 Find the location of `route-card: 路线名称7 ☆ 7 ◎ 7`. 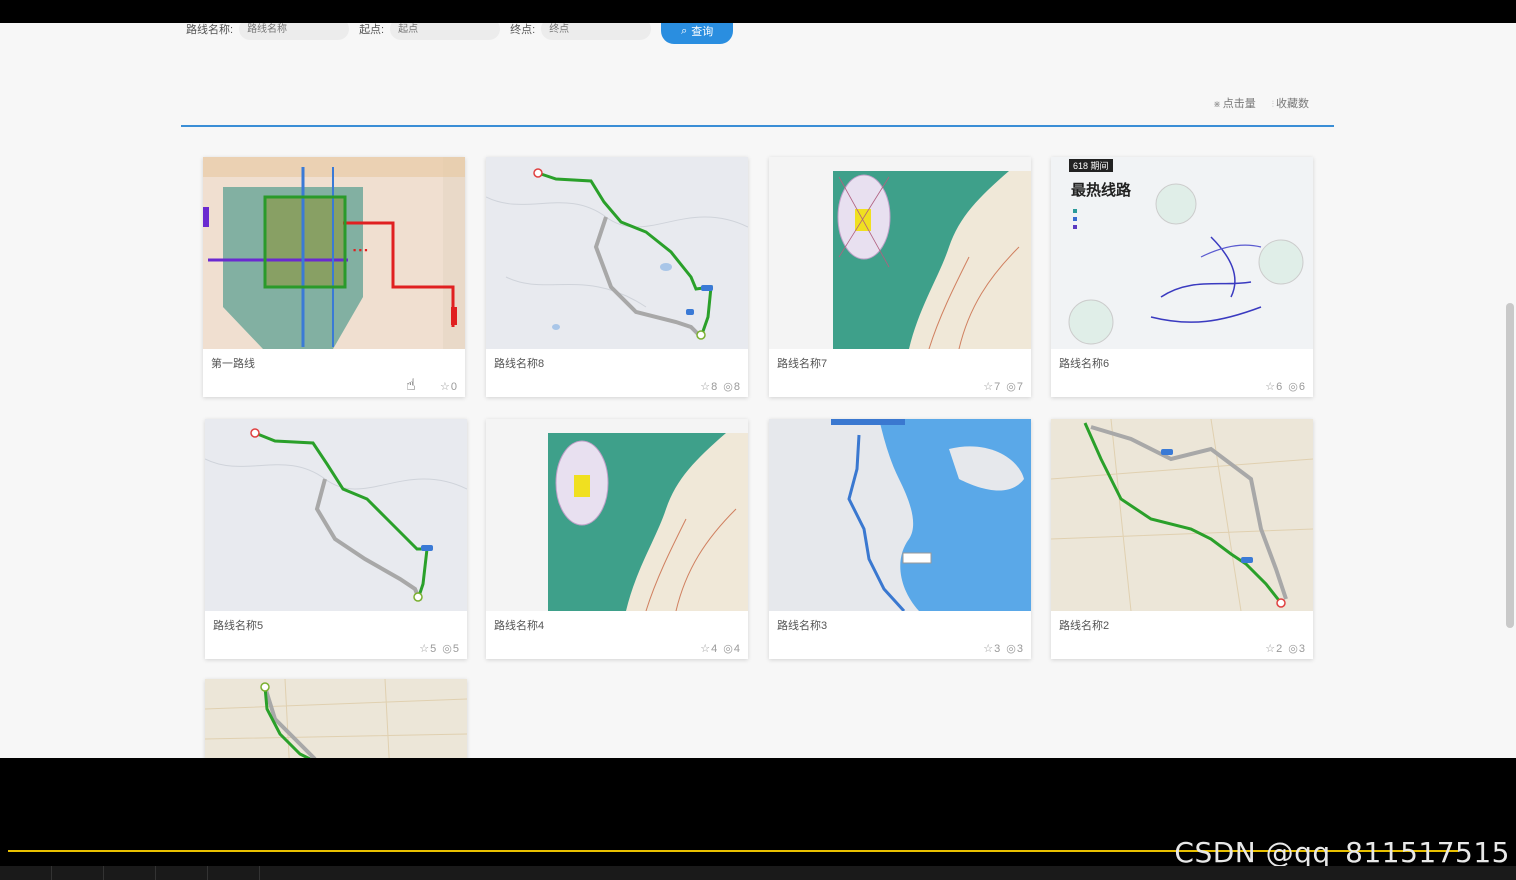

route-card: 路线名称7 ☆ 7 ◎ 7 is located at coordinates (900, 277).